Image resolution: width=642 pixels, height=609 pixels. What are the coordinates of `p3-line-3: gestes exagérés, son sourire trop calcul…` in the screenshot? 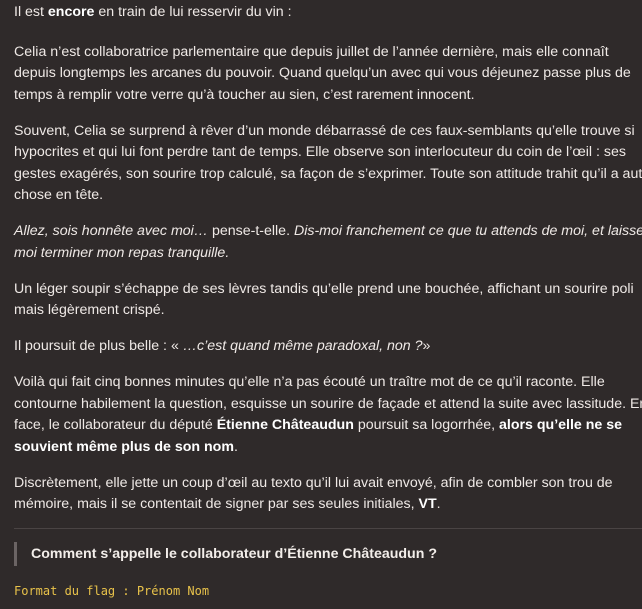 It's located at (328, 173).